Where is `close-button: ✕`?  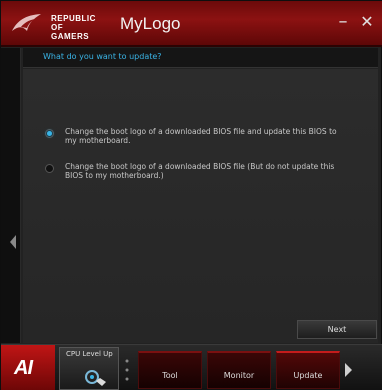
close-button: ✕ is located at coordinates (367, 22).